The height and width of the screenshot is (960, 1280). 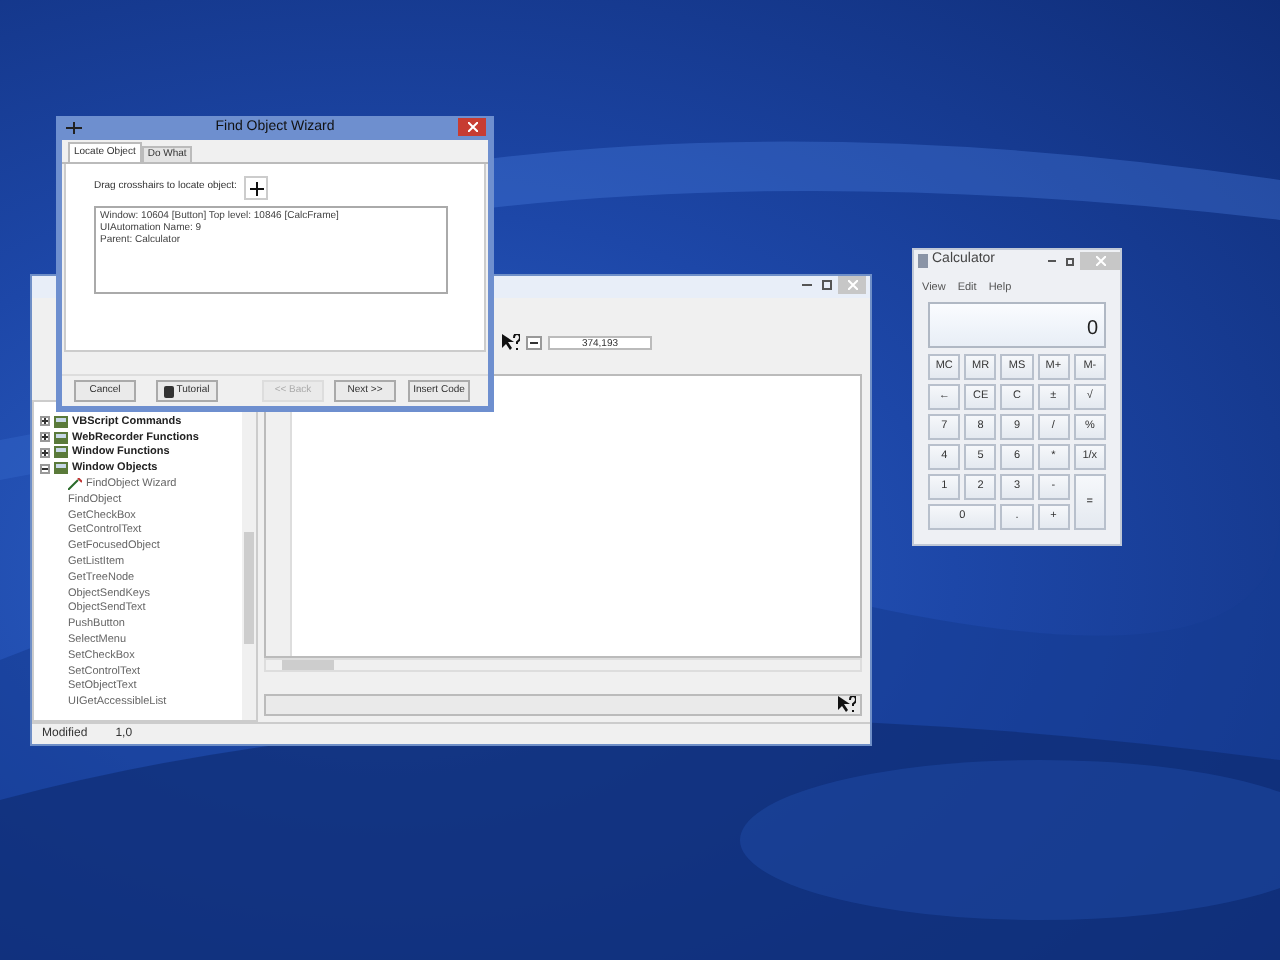 I want to click on calculator-display: 0, so click(x=1017, y=325).